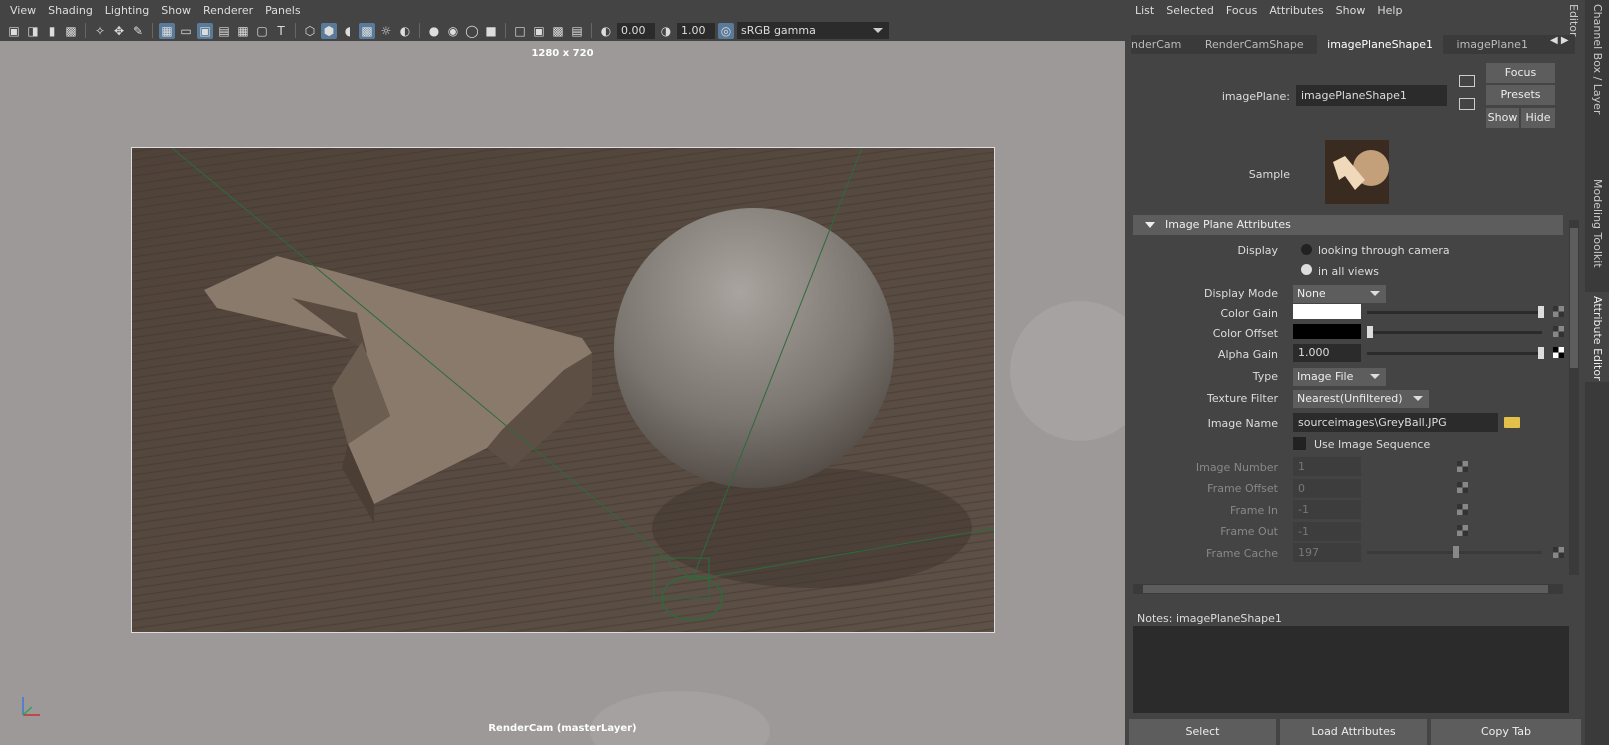 The image size is (1609, 745). Describe the element at coordinates (696, 30) in the screenshot. I see `gamma-field: 1.00` at that location.